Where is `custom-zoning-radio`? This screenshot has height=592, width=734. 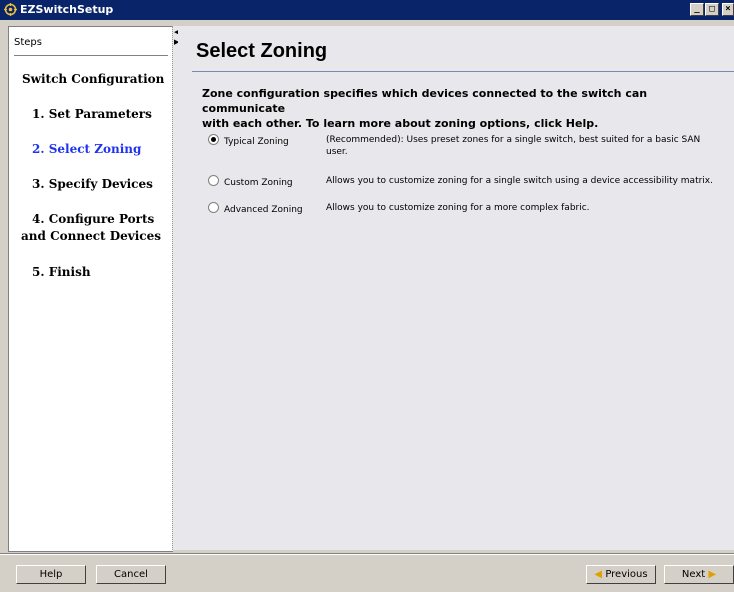 custom-zoning-radio is located at coordinates (213, 180).